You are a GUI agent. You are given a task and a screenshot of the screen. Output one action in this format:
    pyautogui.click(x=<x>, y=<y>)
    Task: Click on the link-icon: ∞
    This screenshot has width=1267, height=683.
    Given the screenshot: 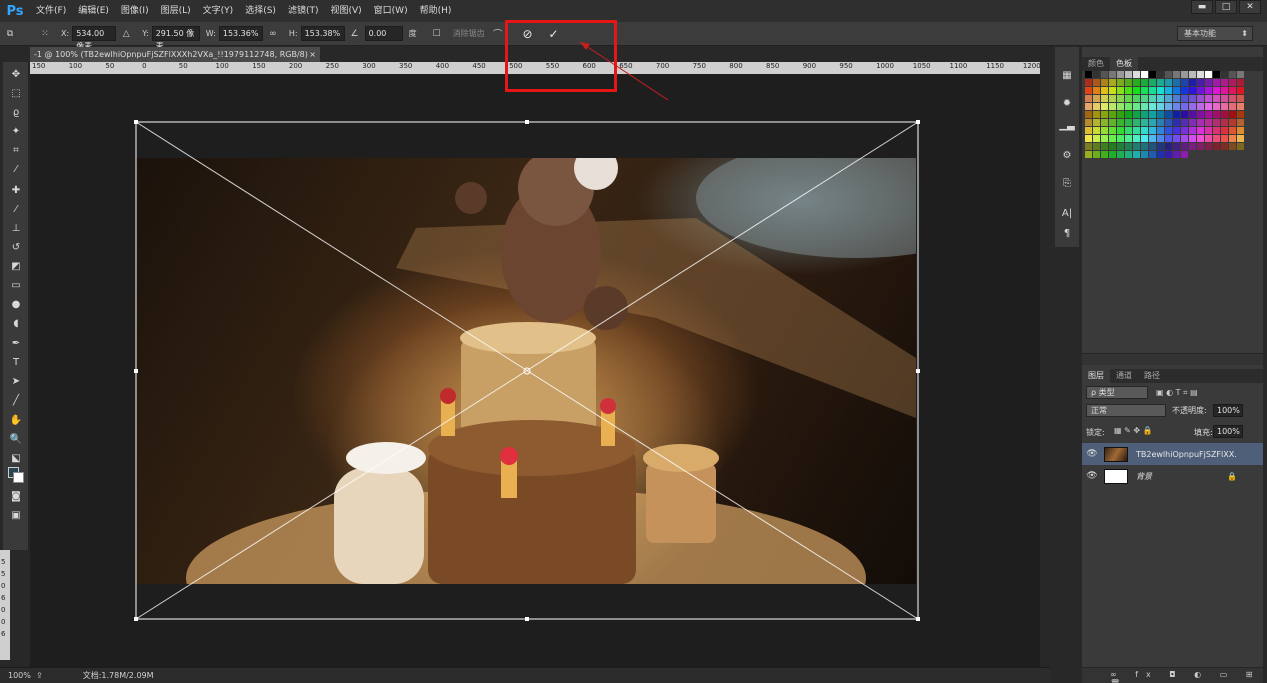 What is the action you would take?
    pyautogui.click(x=273, y=34)
    